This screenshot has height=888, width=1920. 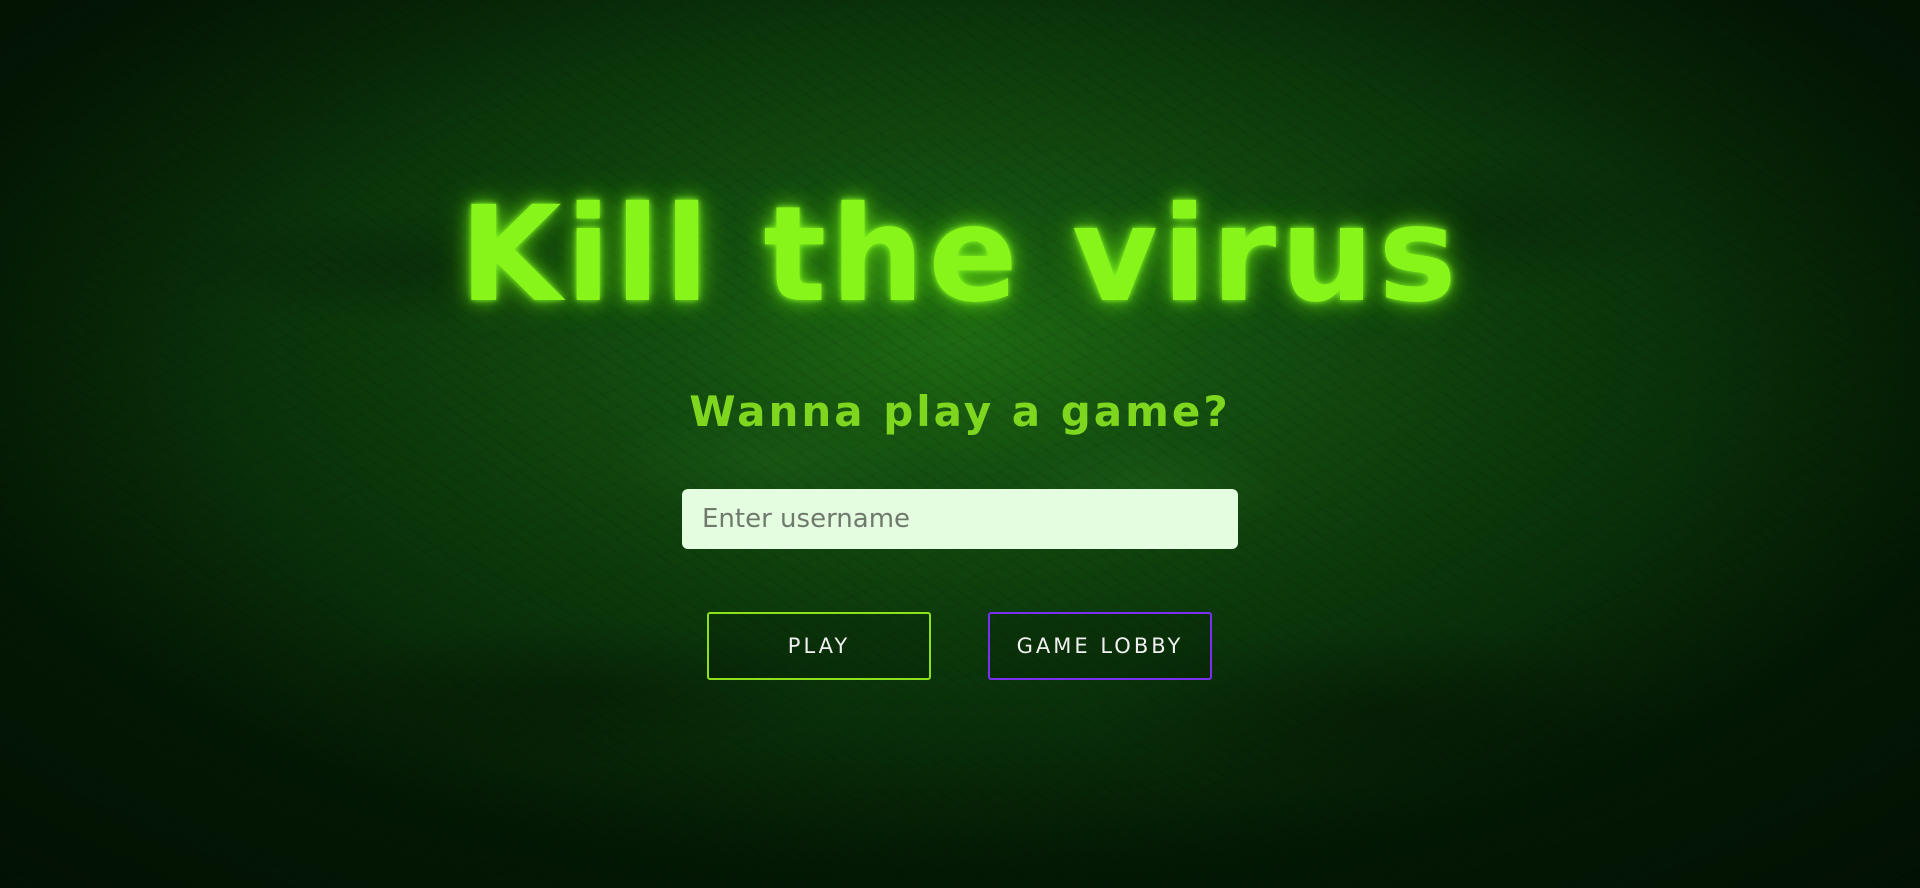 I want to click on username-input, so click(x=960, y=519).